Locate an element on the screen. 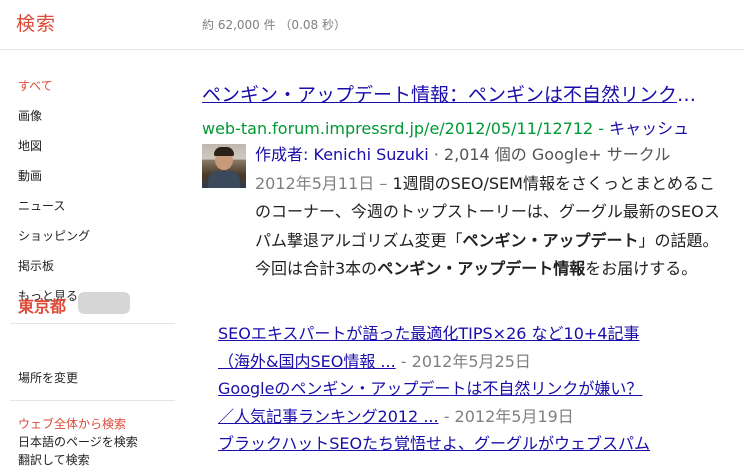 The height and width of the screenshot is (468, 744). sub-result-link: Googleのペンギン・アップデートは不自然リンクが嫌い？ is located at coordinates (430, 388).